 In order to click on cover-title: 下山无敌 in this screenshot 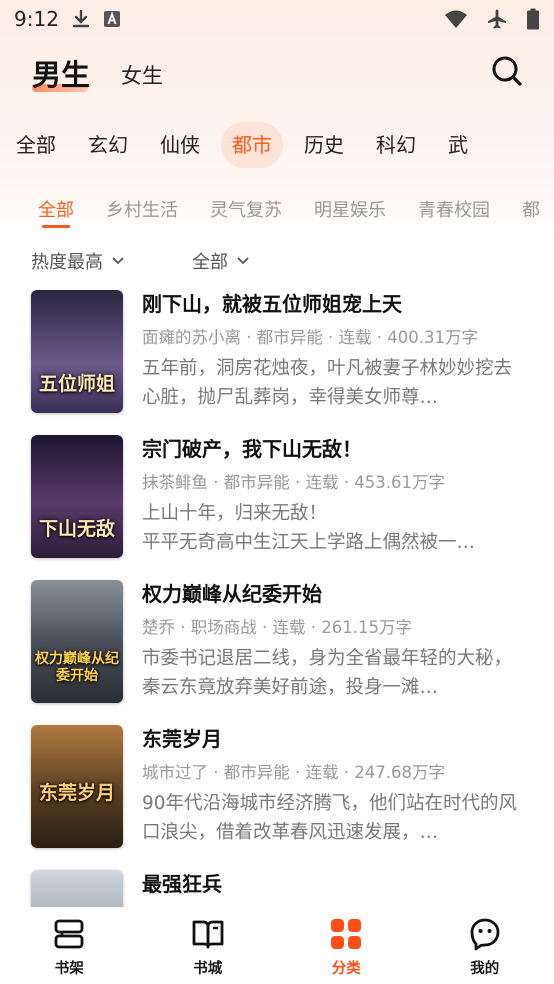, I will do `click(76, 529)`.